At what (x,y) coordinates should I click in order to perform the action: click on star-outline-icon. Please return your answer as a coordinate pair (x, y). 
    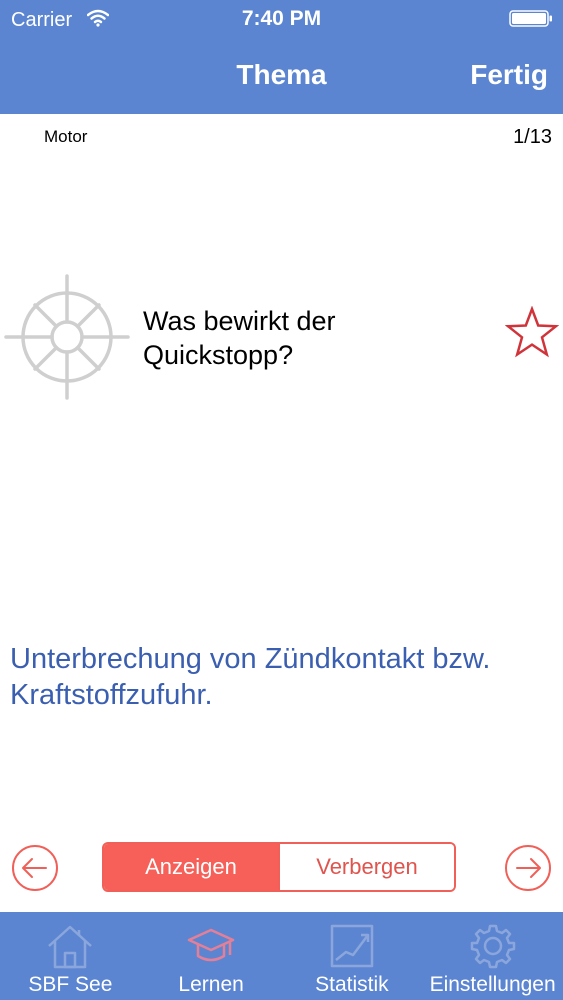
    Looking at the image, I should click on (532, 333).